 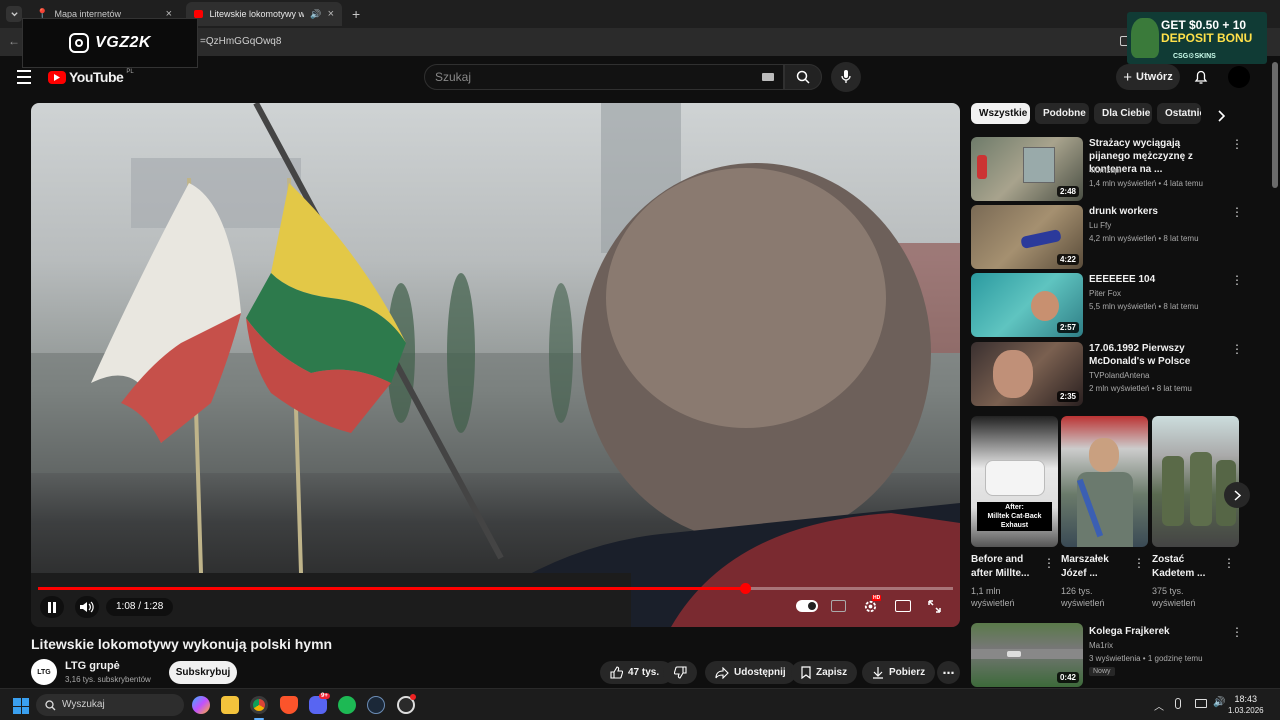 I want to click on video-thumbnail: 2:35, so click(x=1027, y=374).